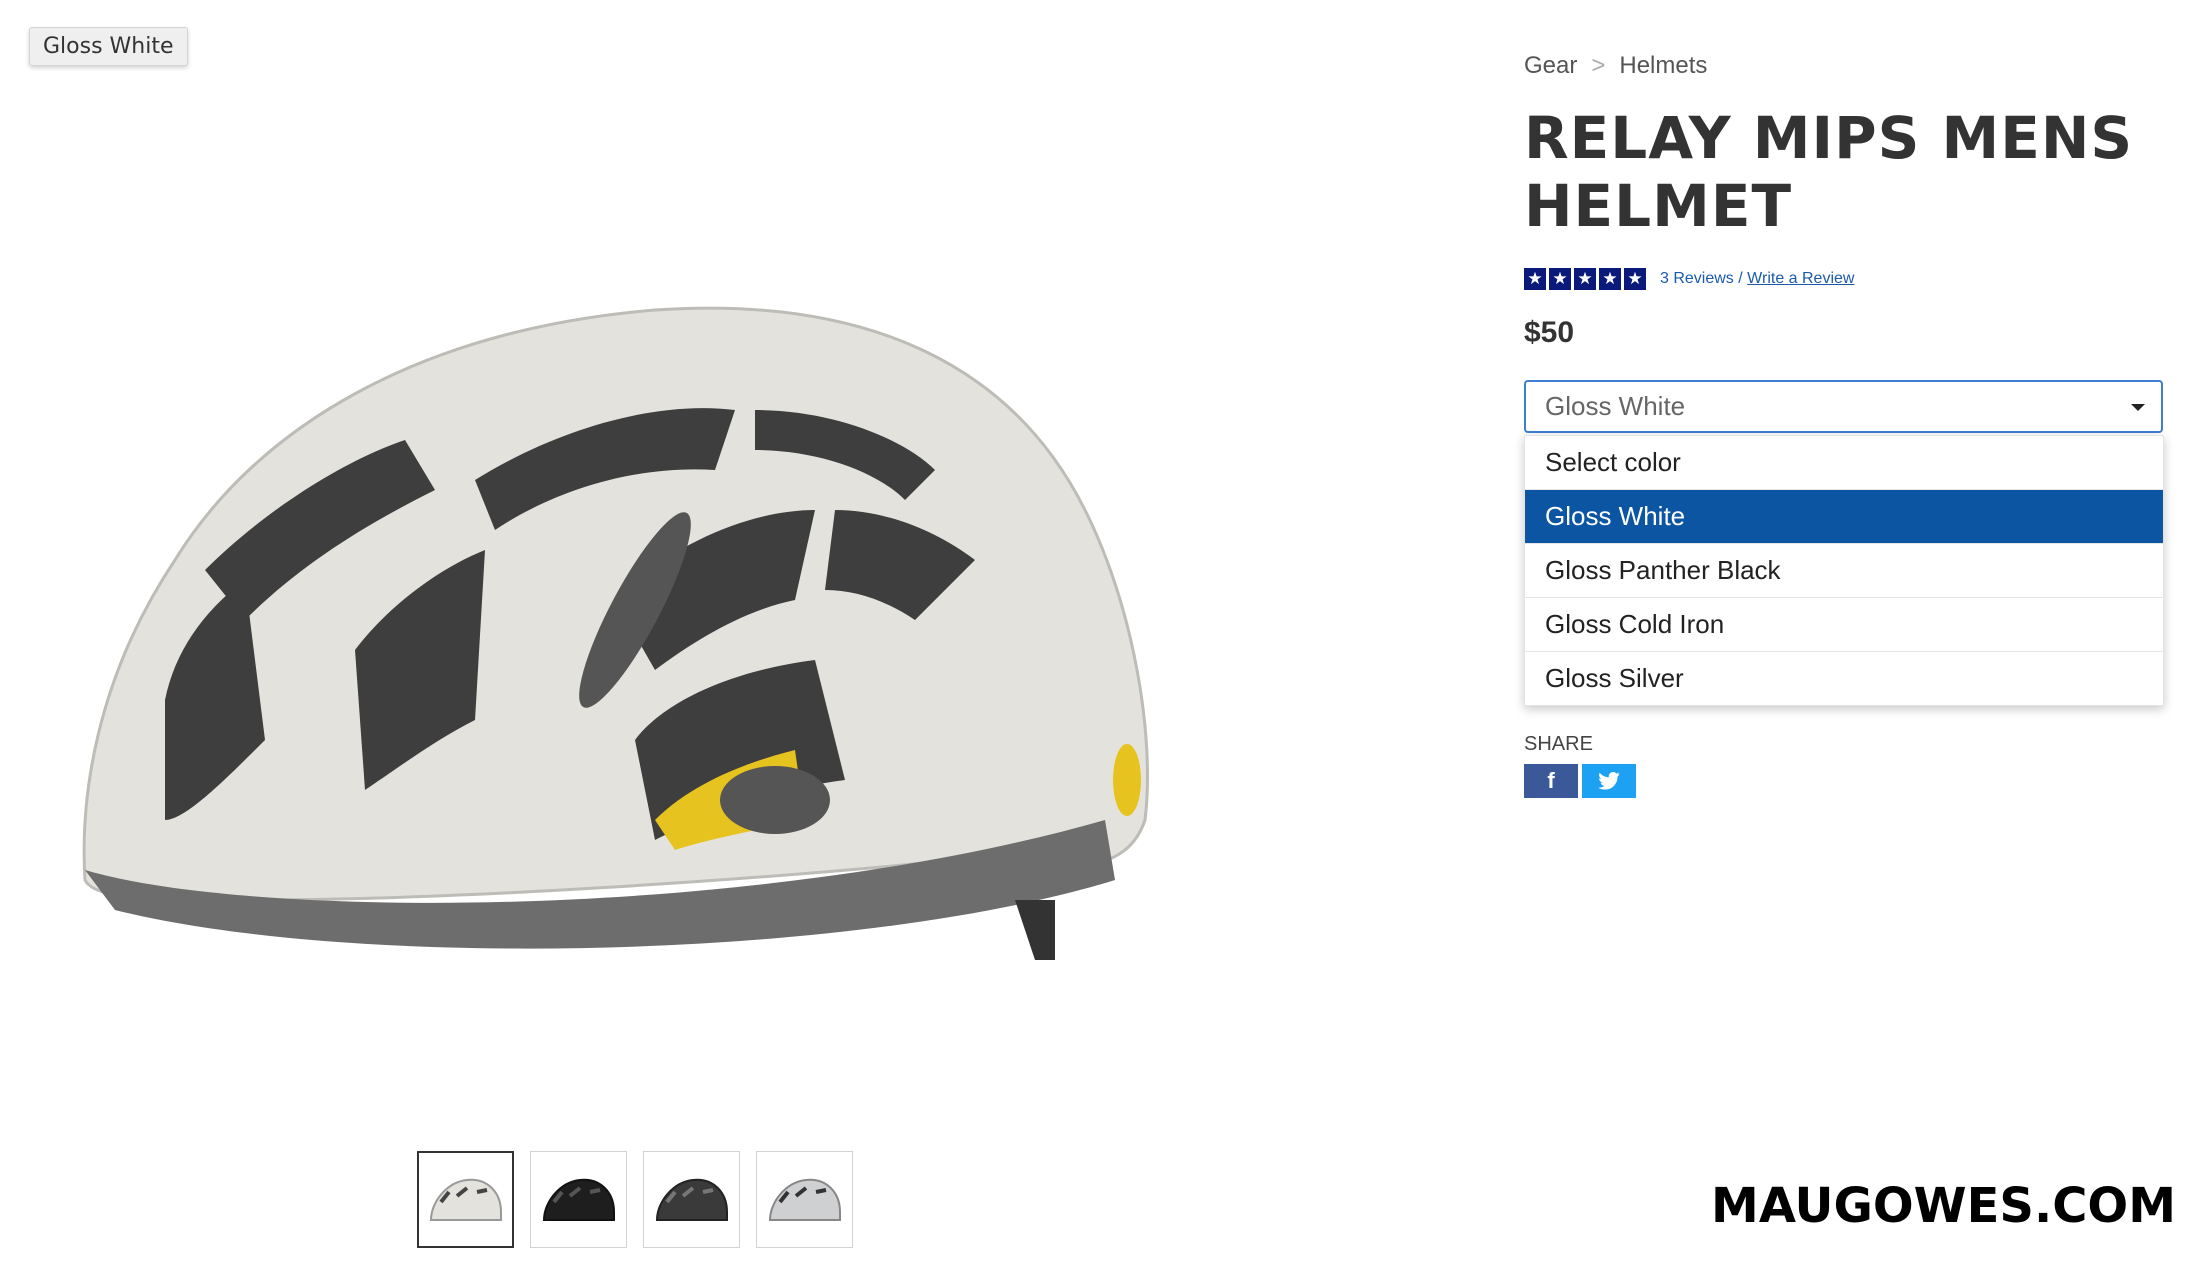 Image resolution: width=2212 pixels, height=1262 pixels. Describe the element at coordinates (1615, 66) in the screenshot. I see `breadcrumb: Gear > Helmets` at that location.